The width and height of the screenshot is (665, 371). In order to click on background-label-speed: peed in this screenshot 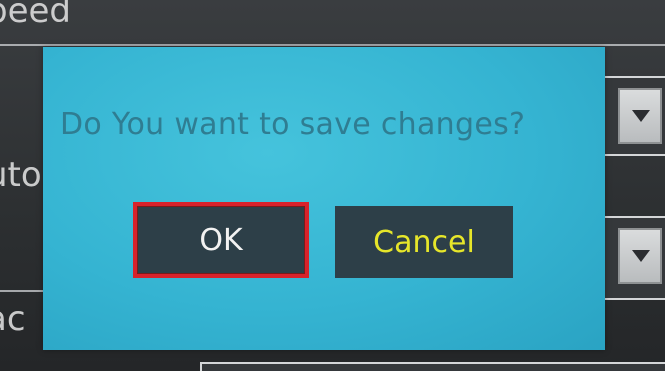, I will do `click(35, 15)`.